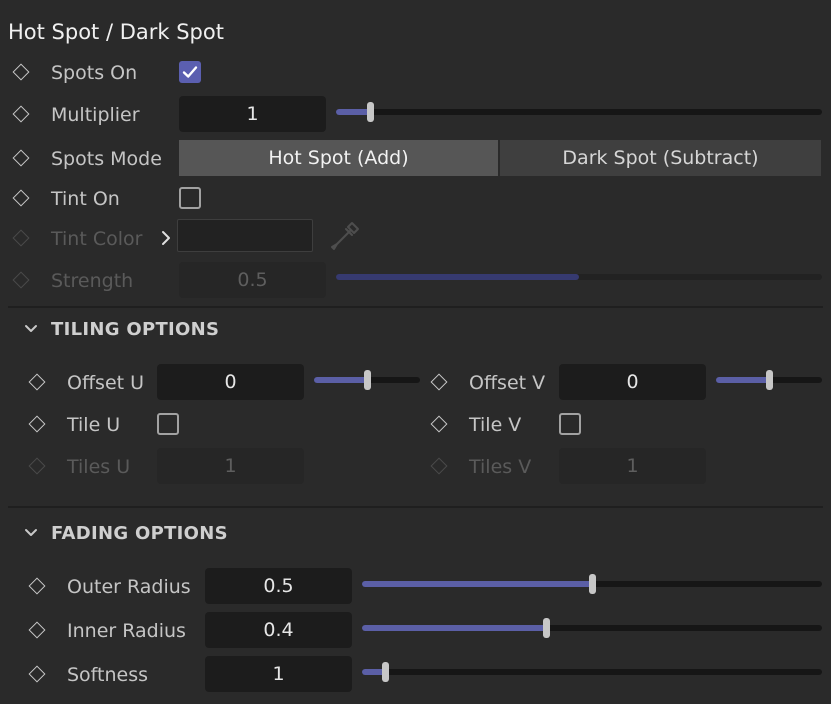 This screenshot has height=704, width=831. I want to click on tiles-v-field: 1, so click(632, 466).